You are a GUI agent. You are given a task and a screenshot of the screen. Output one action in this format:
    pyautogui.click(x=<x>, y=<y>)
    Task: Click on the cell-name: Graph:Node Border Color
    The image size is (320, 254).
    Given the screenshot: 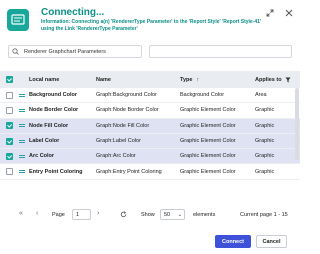 What is the action you would take?
    pyautogui.click(x=127, y=110)
    